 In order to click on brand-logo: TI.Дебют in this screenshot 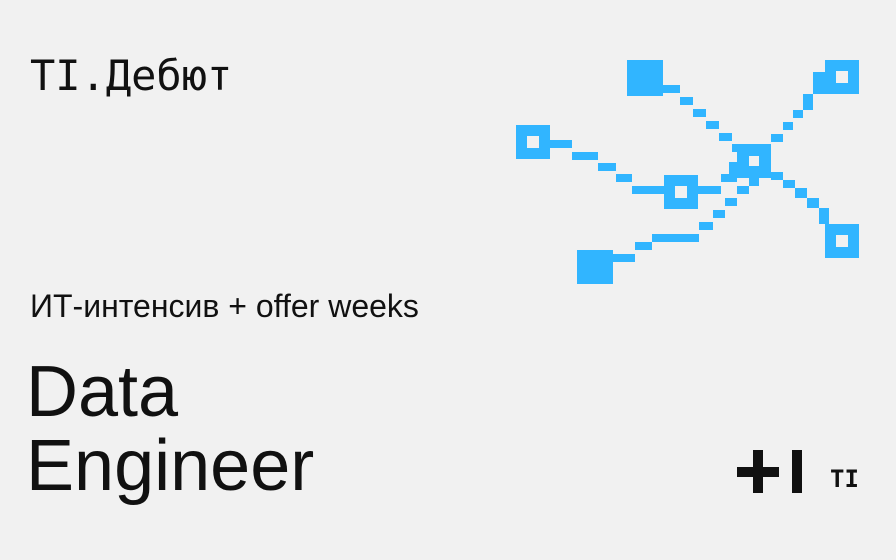, I will do `click(131, 75)`.